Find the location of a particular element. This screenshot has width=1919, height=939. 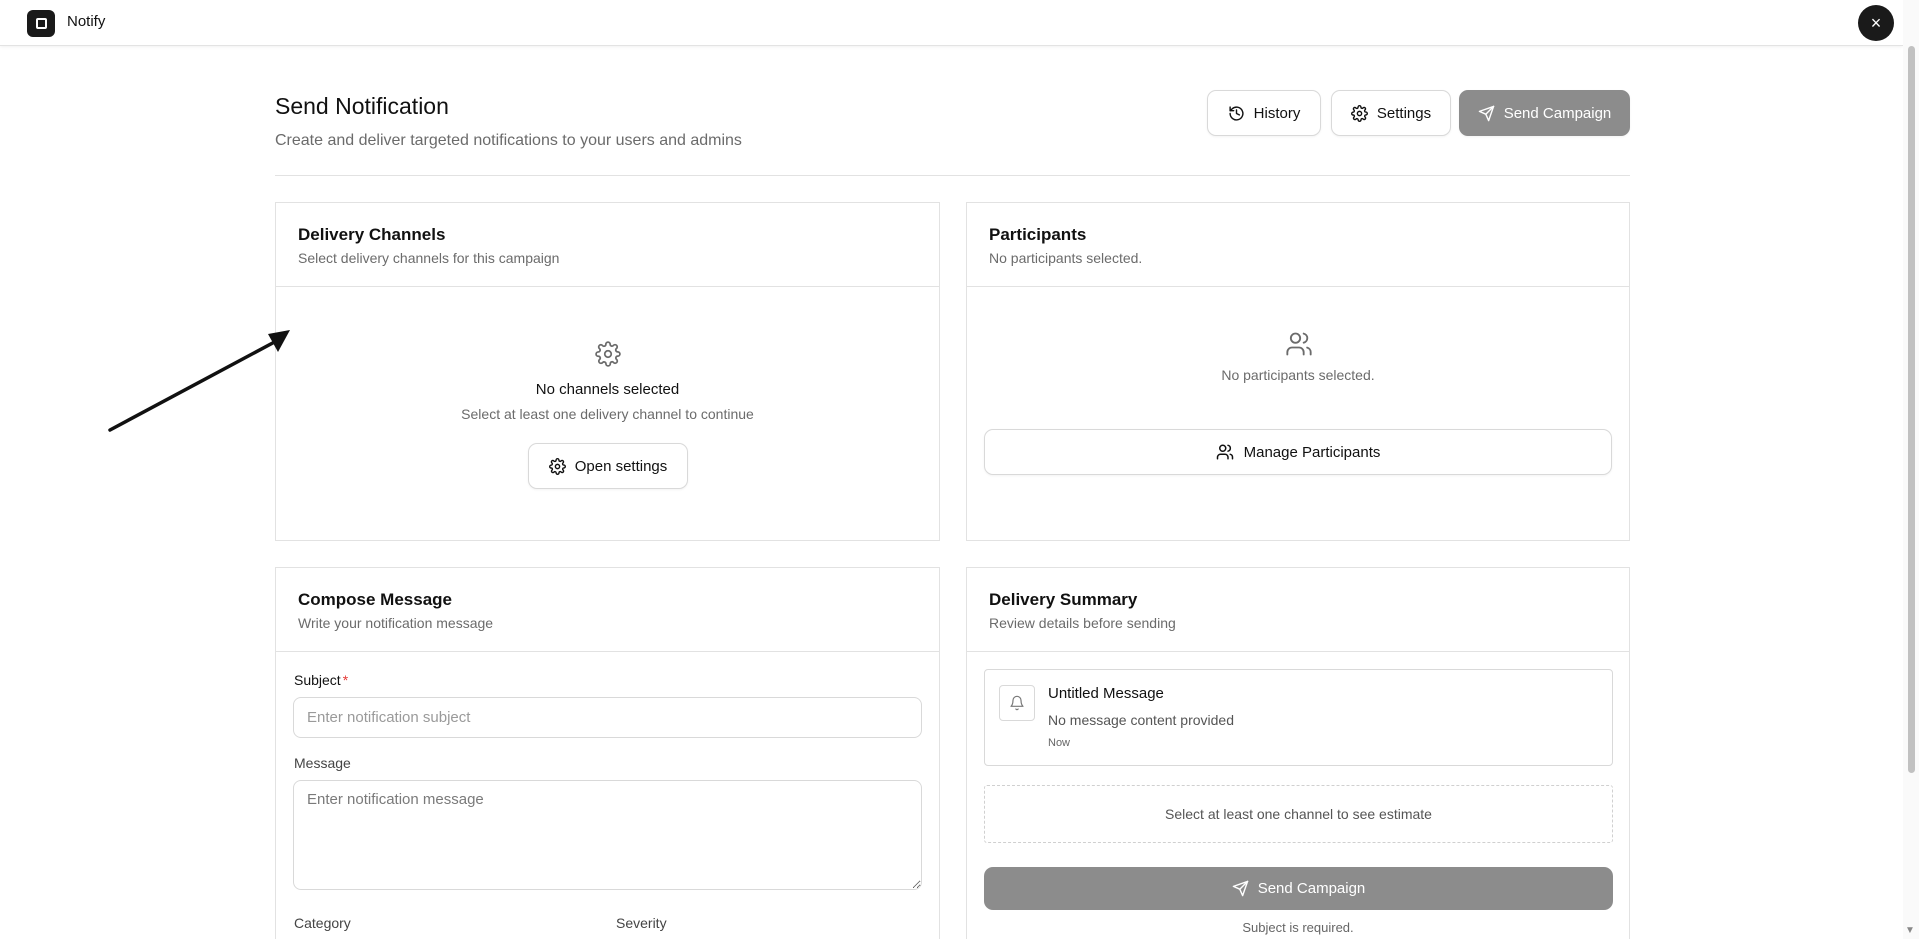

subject-label-text: Subject is located at coordinates (317, 680).